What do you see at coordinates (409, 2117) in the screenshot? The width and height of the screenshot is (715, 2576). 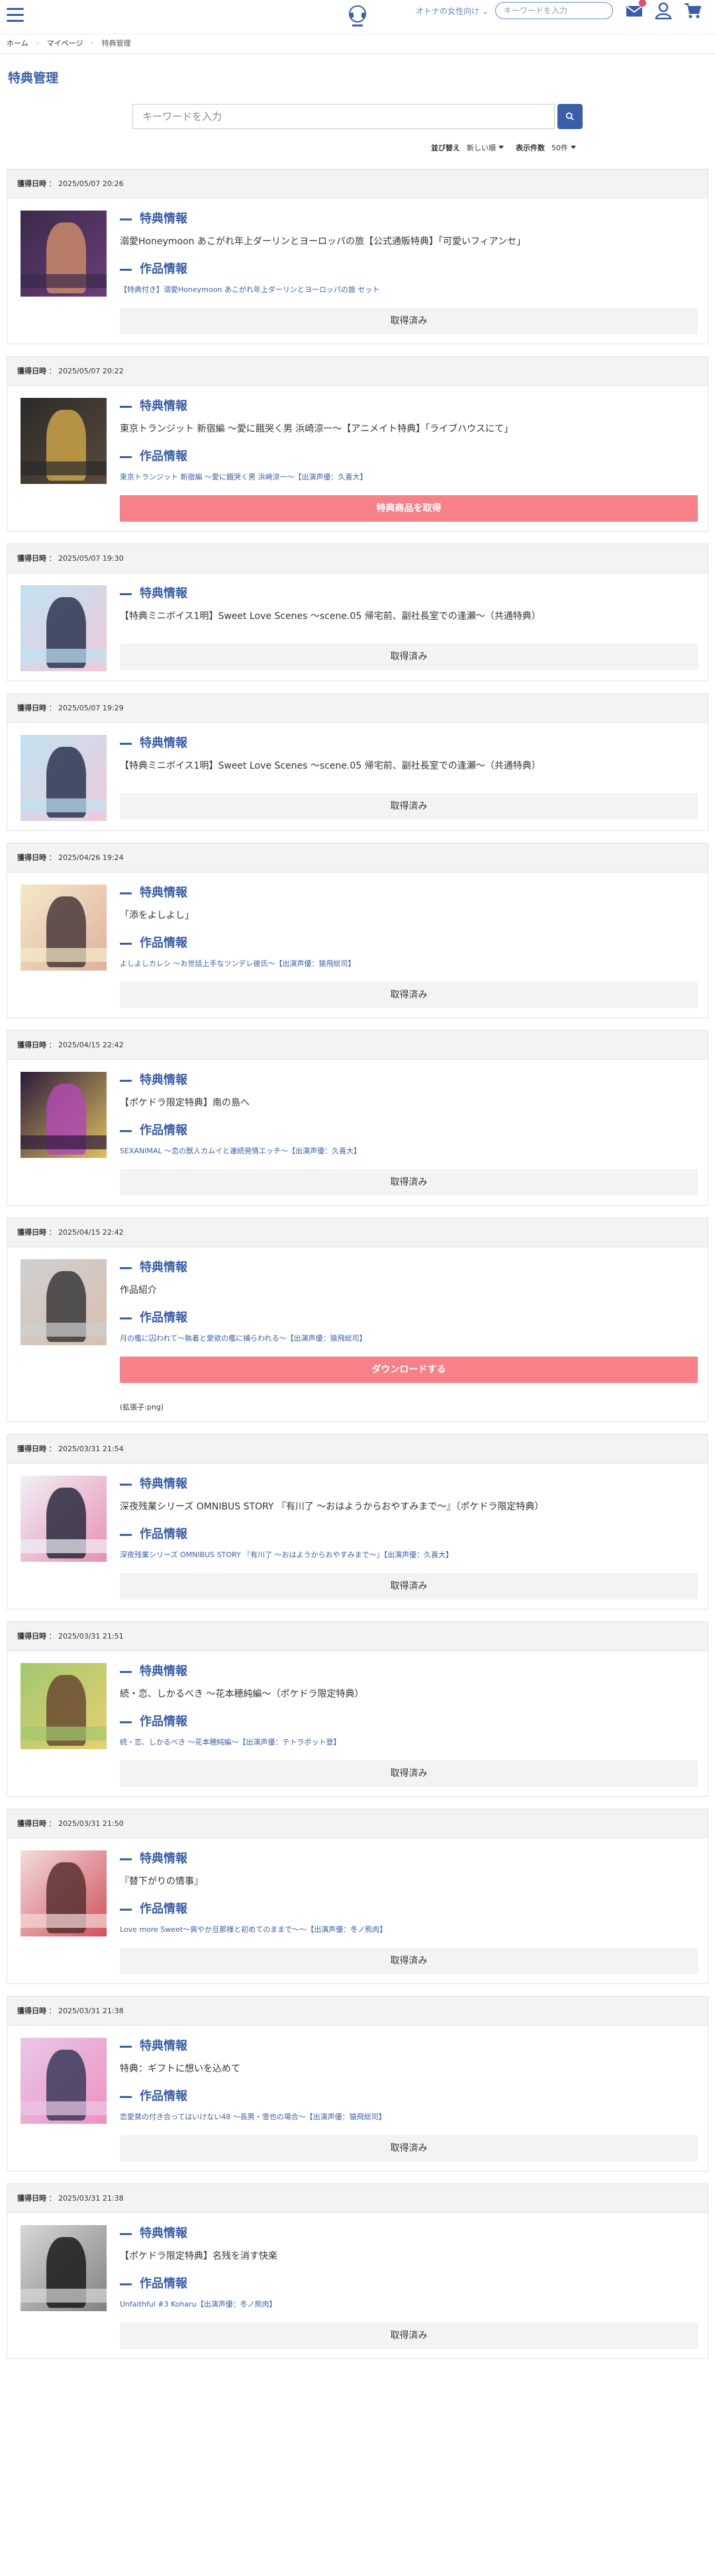 I see `work-link: 恋愛禁の付き合ってはいけない48 ～長男・雪也の場合～【出演声優：猿飛総司】` at bounding box center [409, 2117].